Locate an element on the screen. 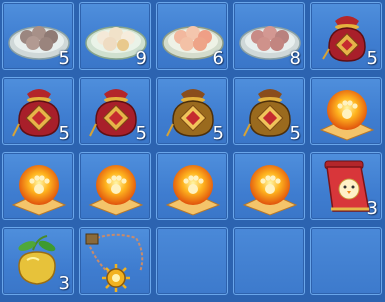 The width and height of the screenshot is (385, 302). item-count: 8 is located at coordinates (295, 58).